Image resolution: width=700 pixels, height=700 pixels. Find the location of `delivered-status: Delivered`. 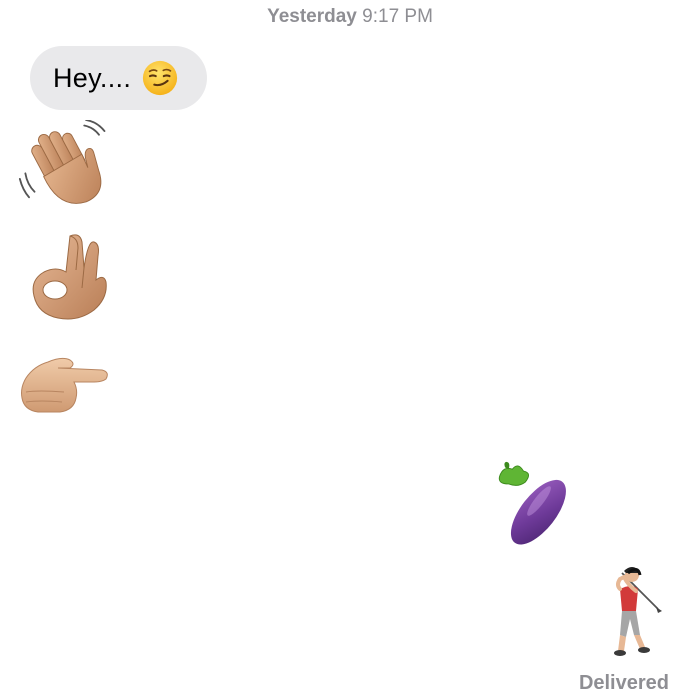

delivered-status: Delivered is located at coordinates (623, 683).